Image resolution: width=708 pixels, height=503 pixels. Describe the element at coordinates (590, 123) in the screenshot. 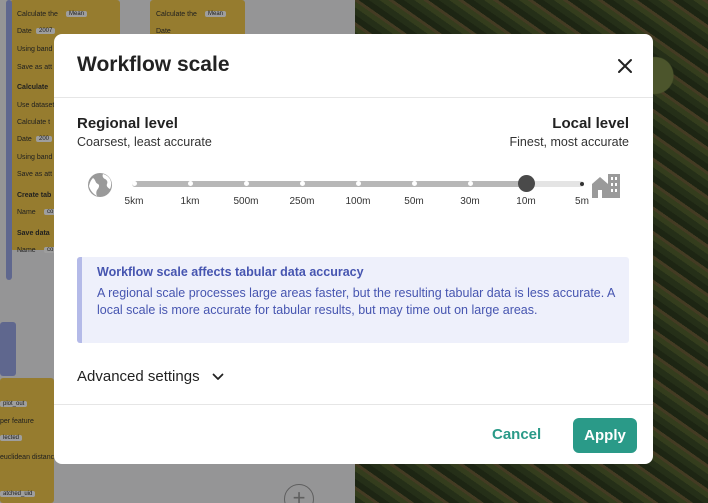

I see `local-level-title: Local level` at that location.